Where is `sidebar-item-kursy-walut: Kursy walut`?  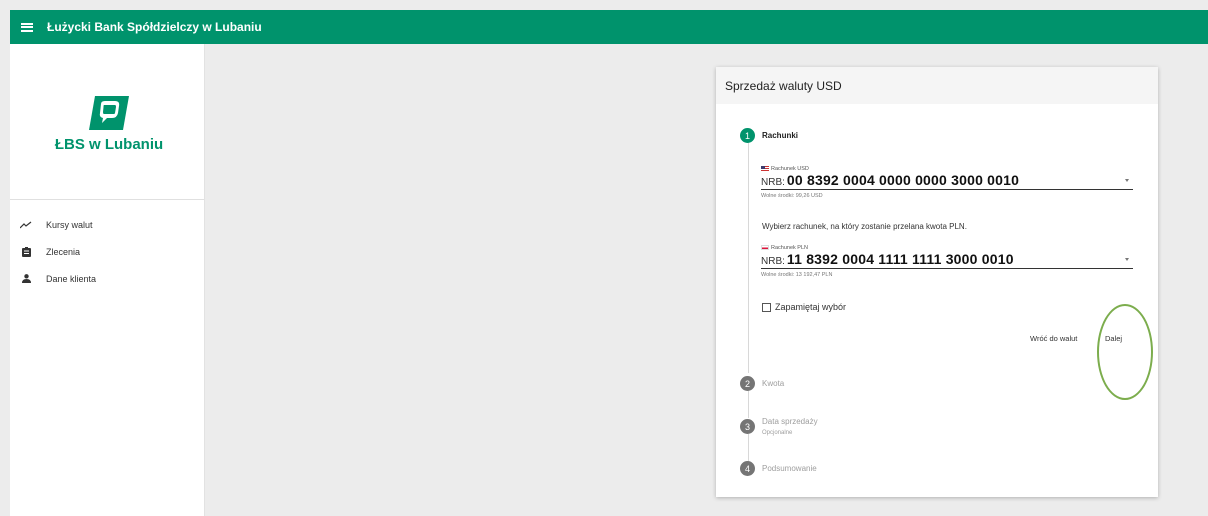 sidebar-item-kursy-walut: Kursy walut is located at coordinates (58, 224).